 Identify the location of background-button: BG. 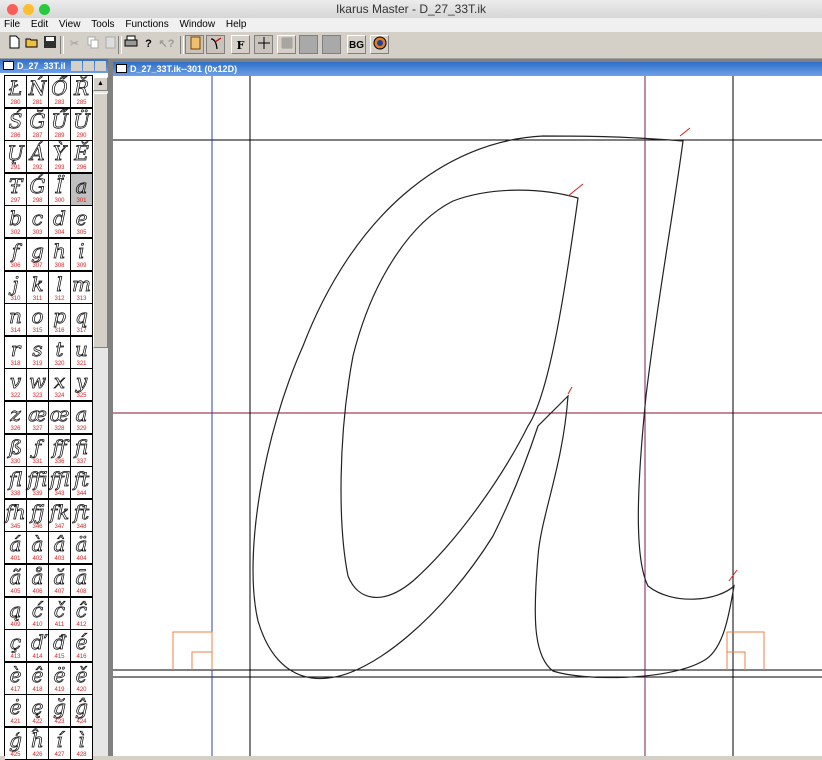
(356, 44).